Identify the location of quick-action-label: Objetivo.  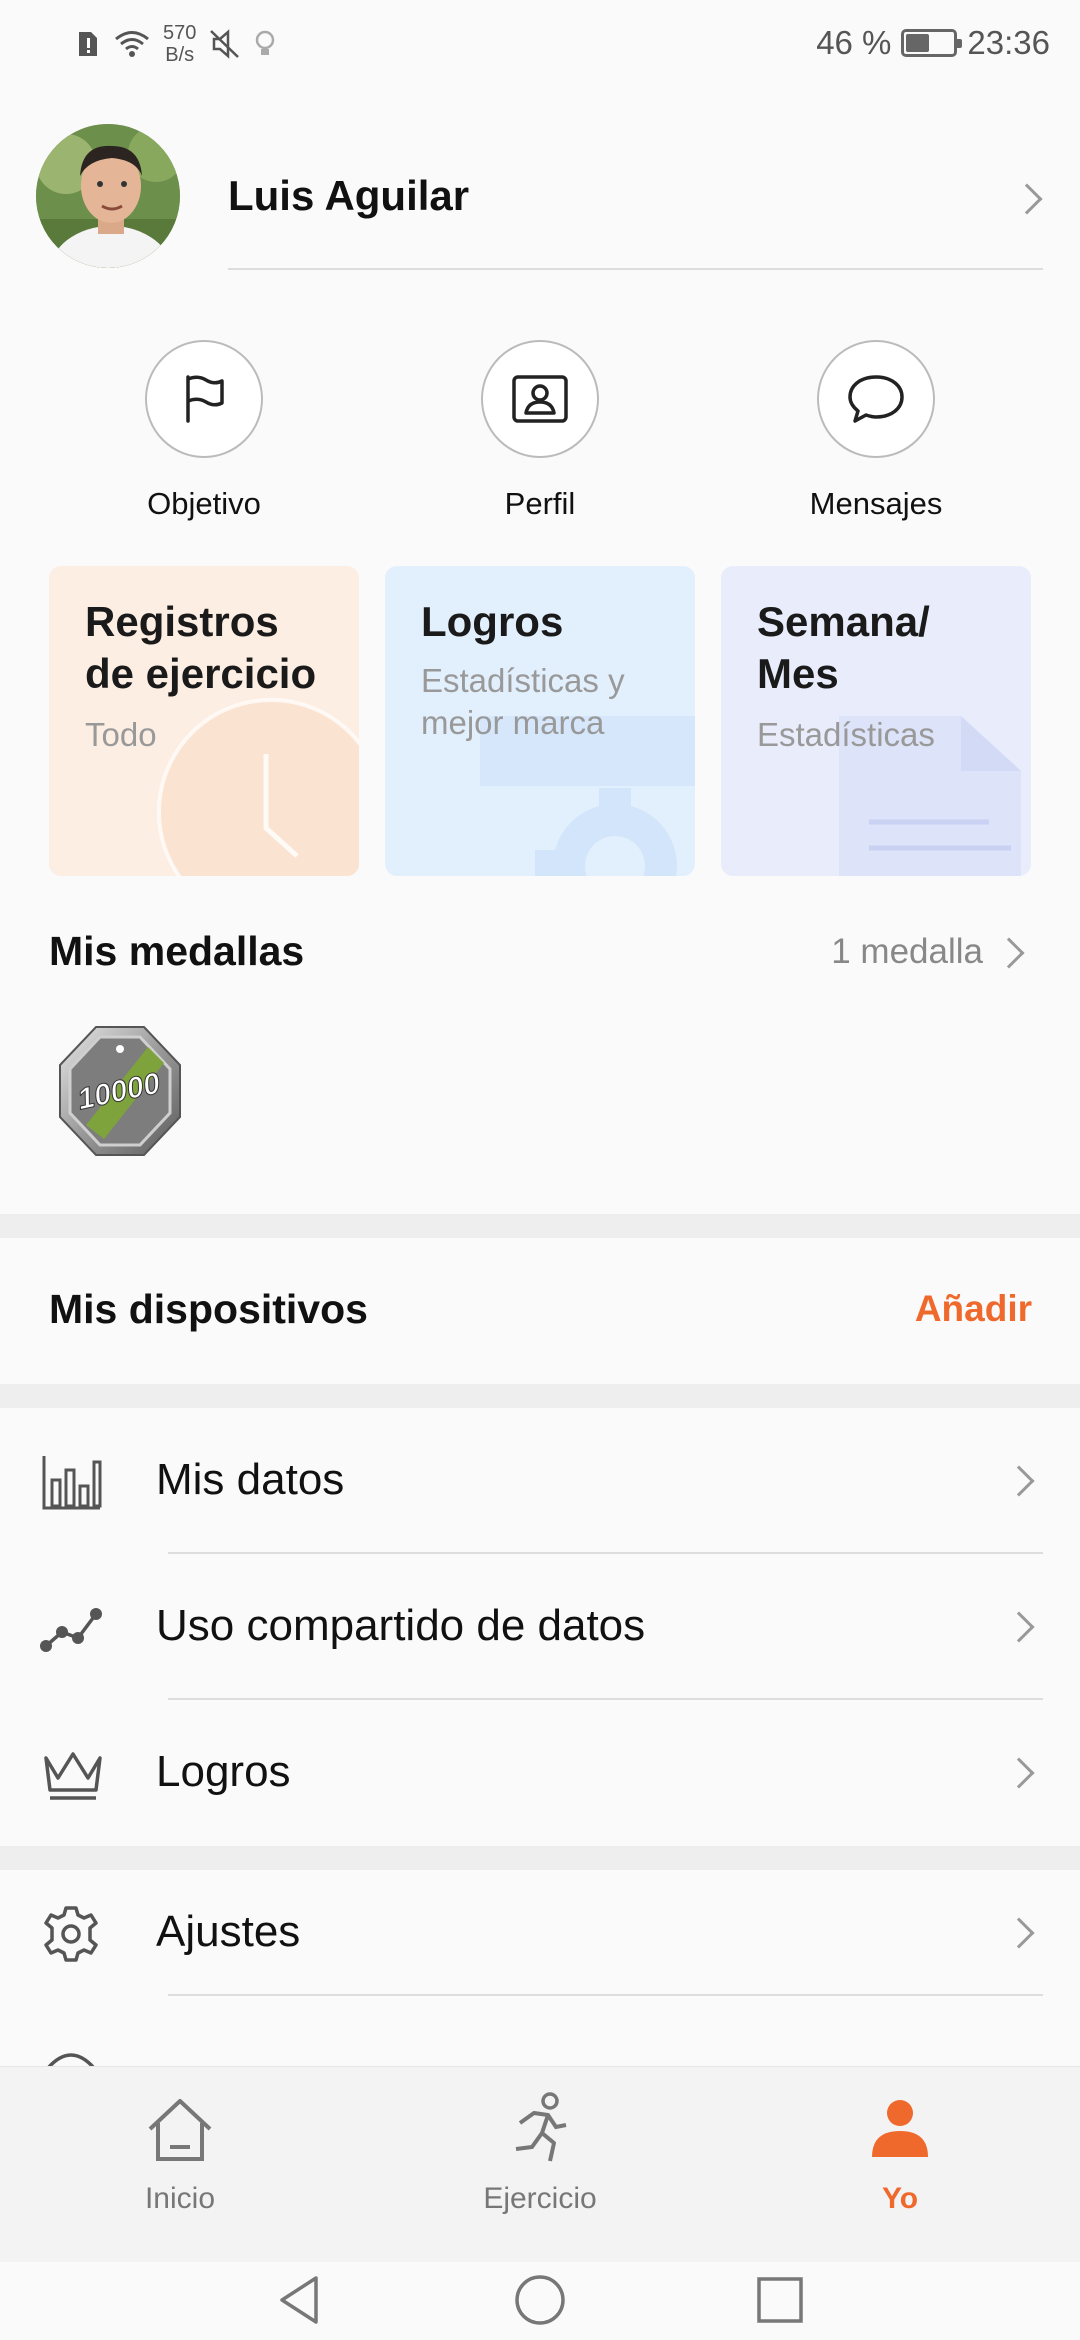
(204, 503).